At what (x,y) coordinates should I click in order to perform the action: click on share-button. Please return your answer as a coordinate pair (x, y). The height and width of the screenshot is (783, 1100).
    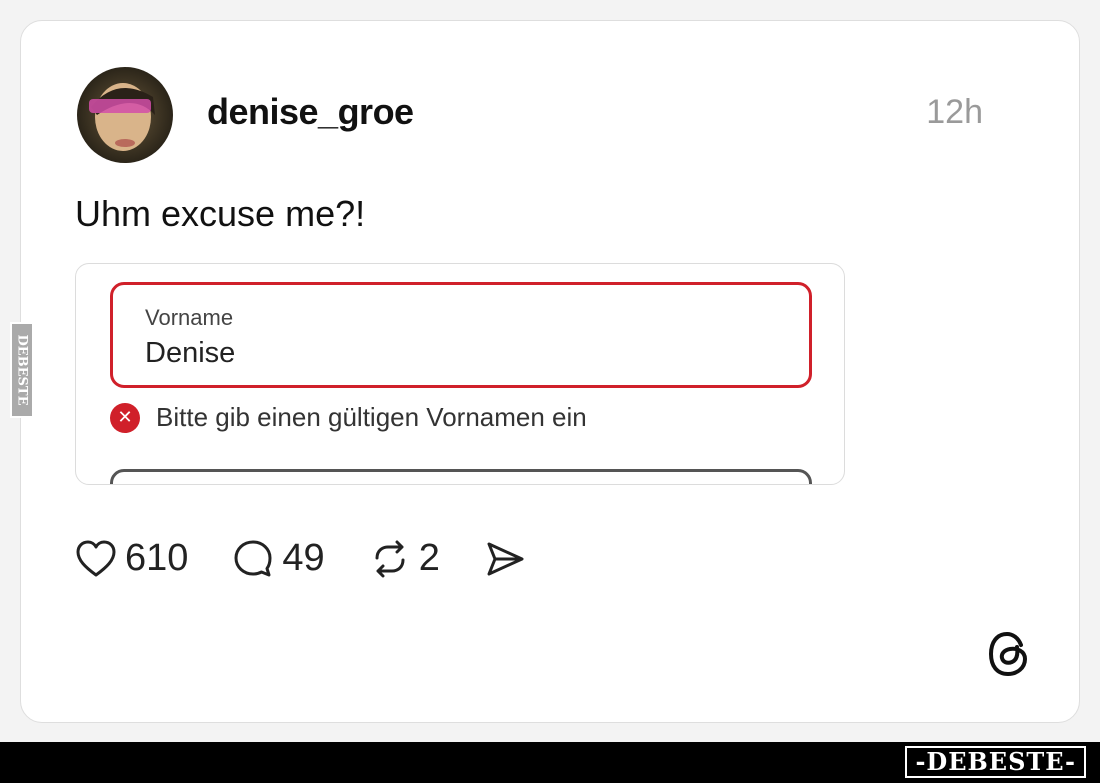
    Looking at the image, I should click on (505, 559).